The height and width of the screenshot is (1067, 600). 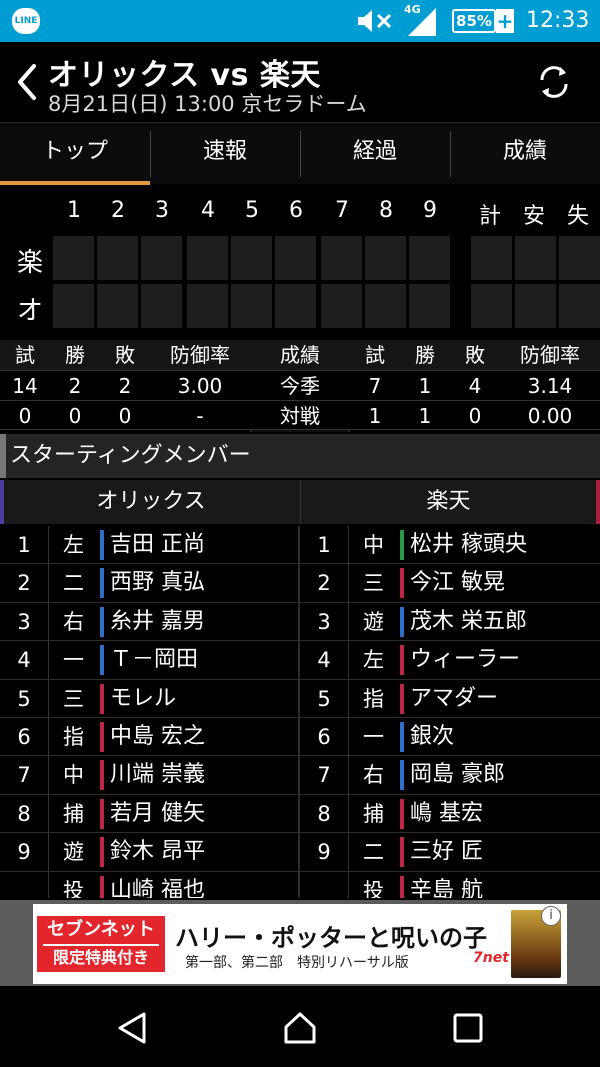 What do you see at coordinates (207, 104) in the screenshot?
I see `game-info: 8月21日(日) 13:00 京セラドーム` at bounding box center [207, 104].